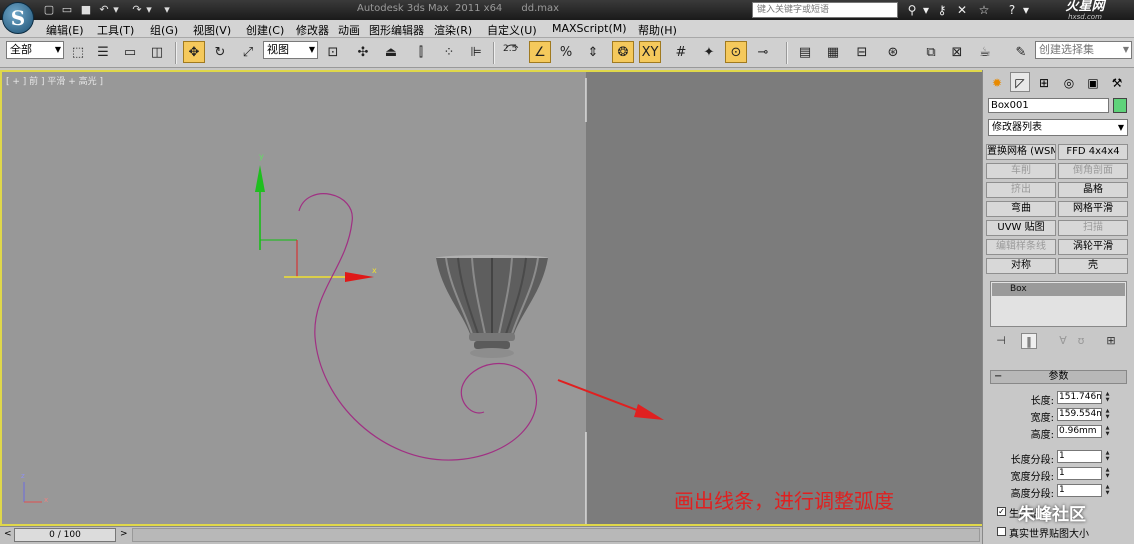 This screenshot has height=544, width=1134. What do you see at coordinates (130, 52) in the screenshot?
I see `rectangular-selection-icon: ▭` at bounding box center [130, 52].